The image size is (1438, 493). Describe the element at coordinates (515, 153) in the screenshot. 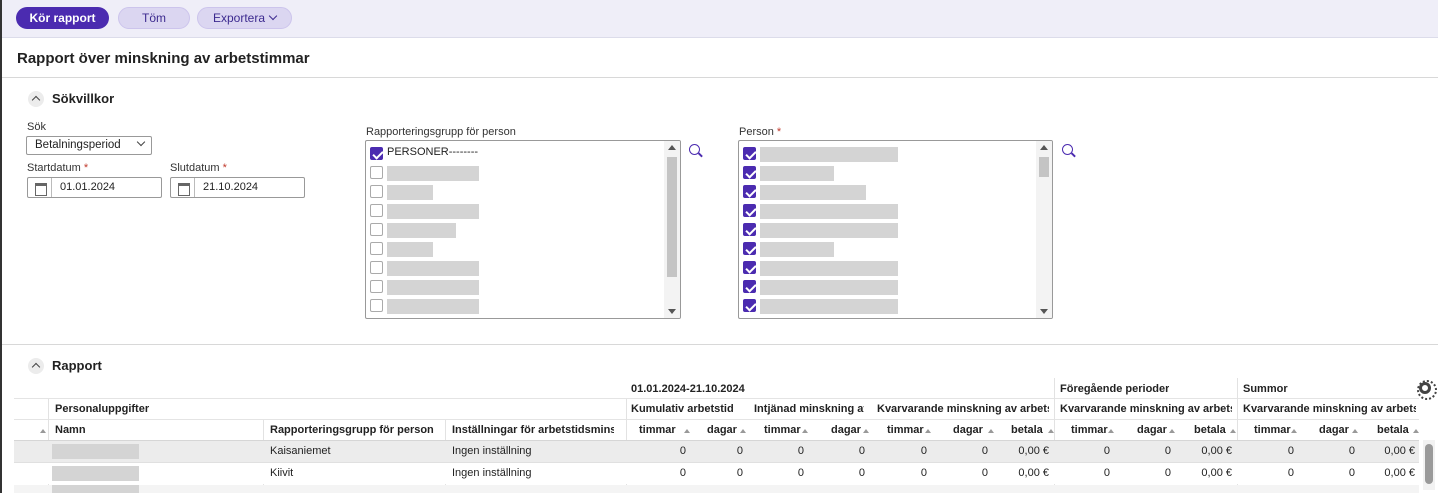

I see `list-item: PERSONER--------` at that location.